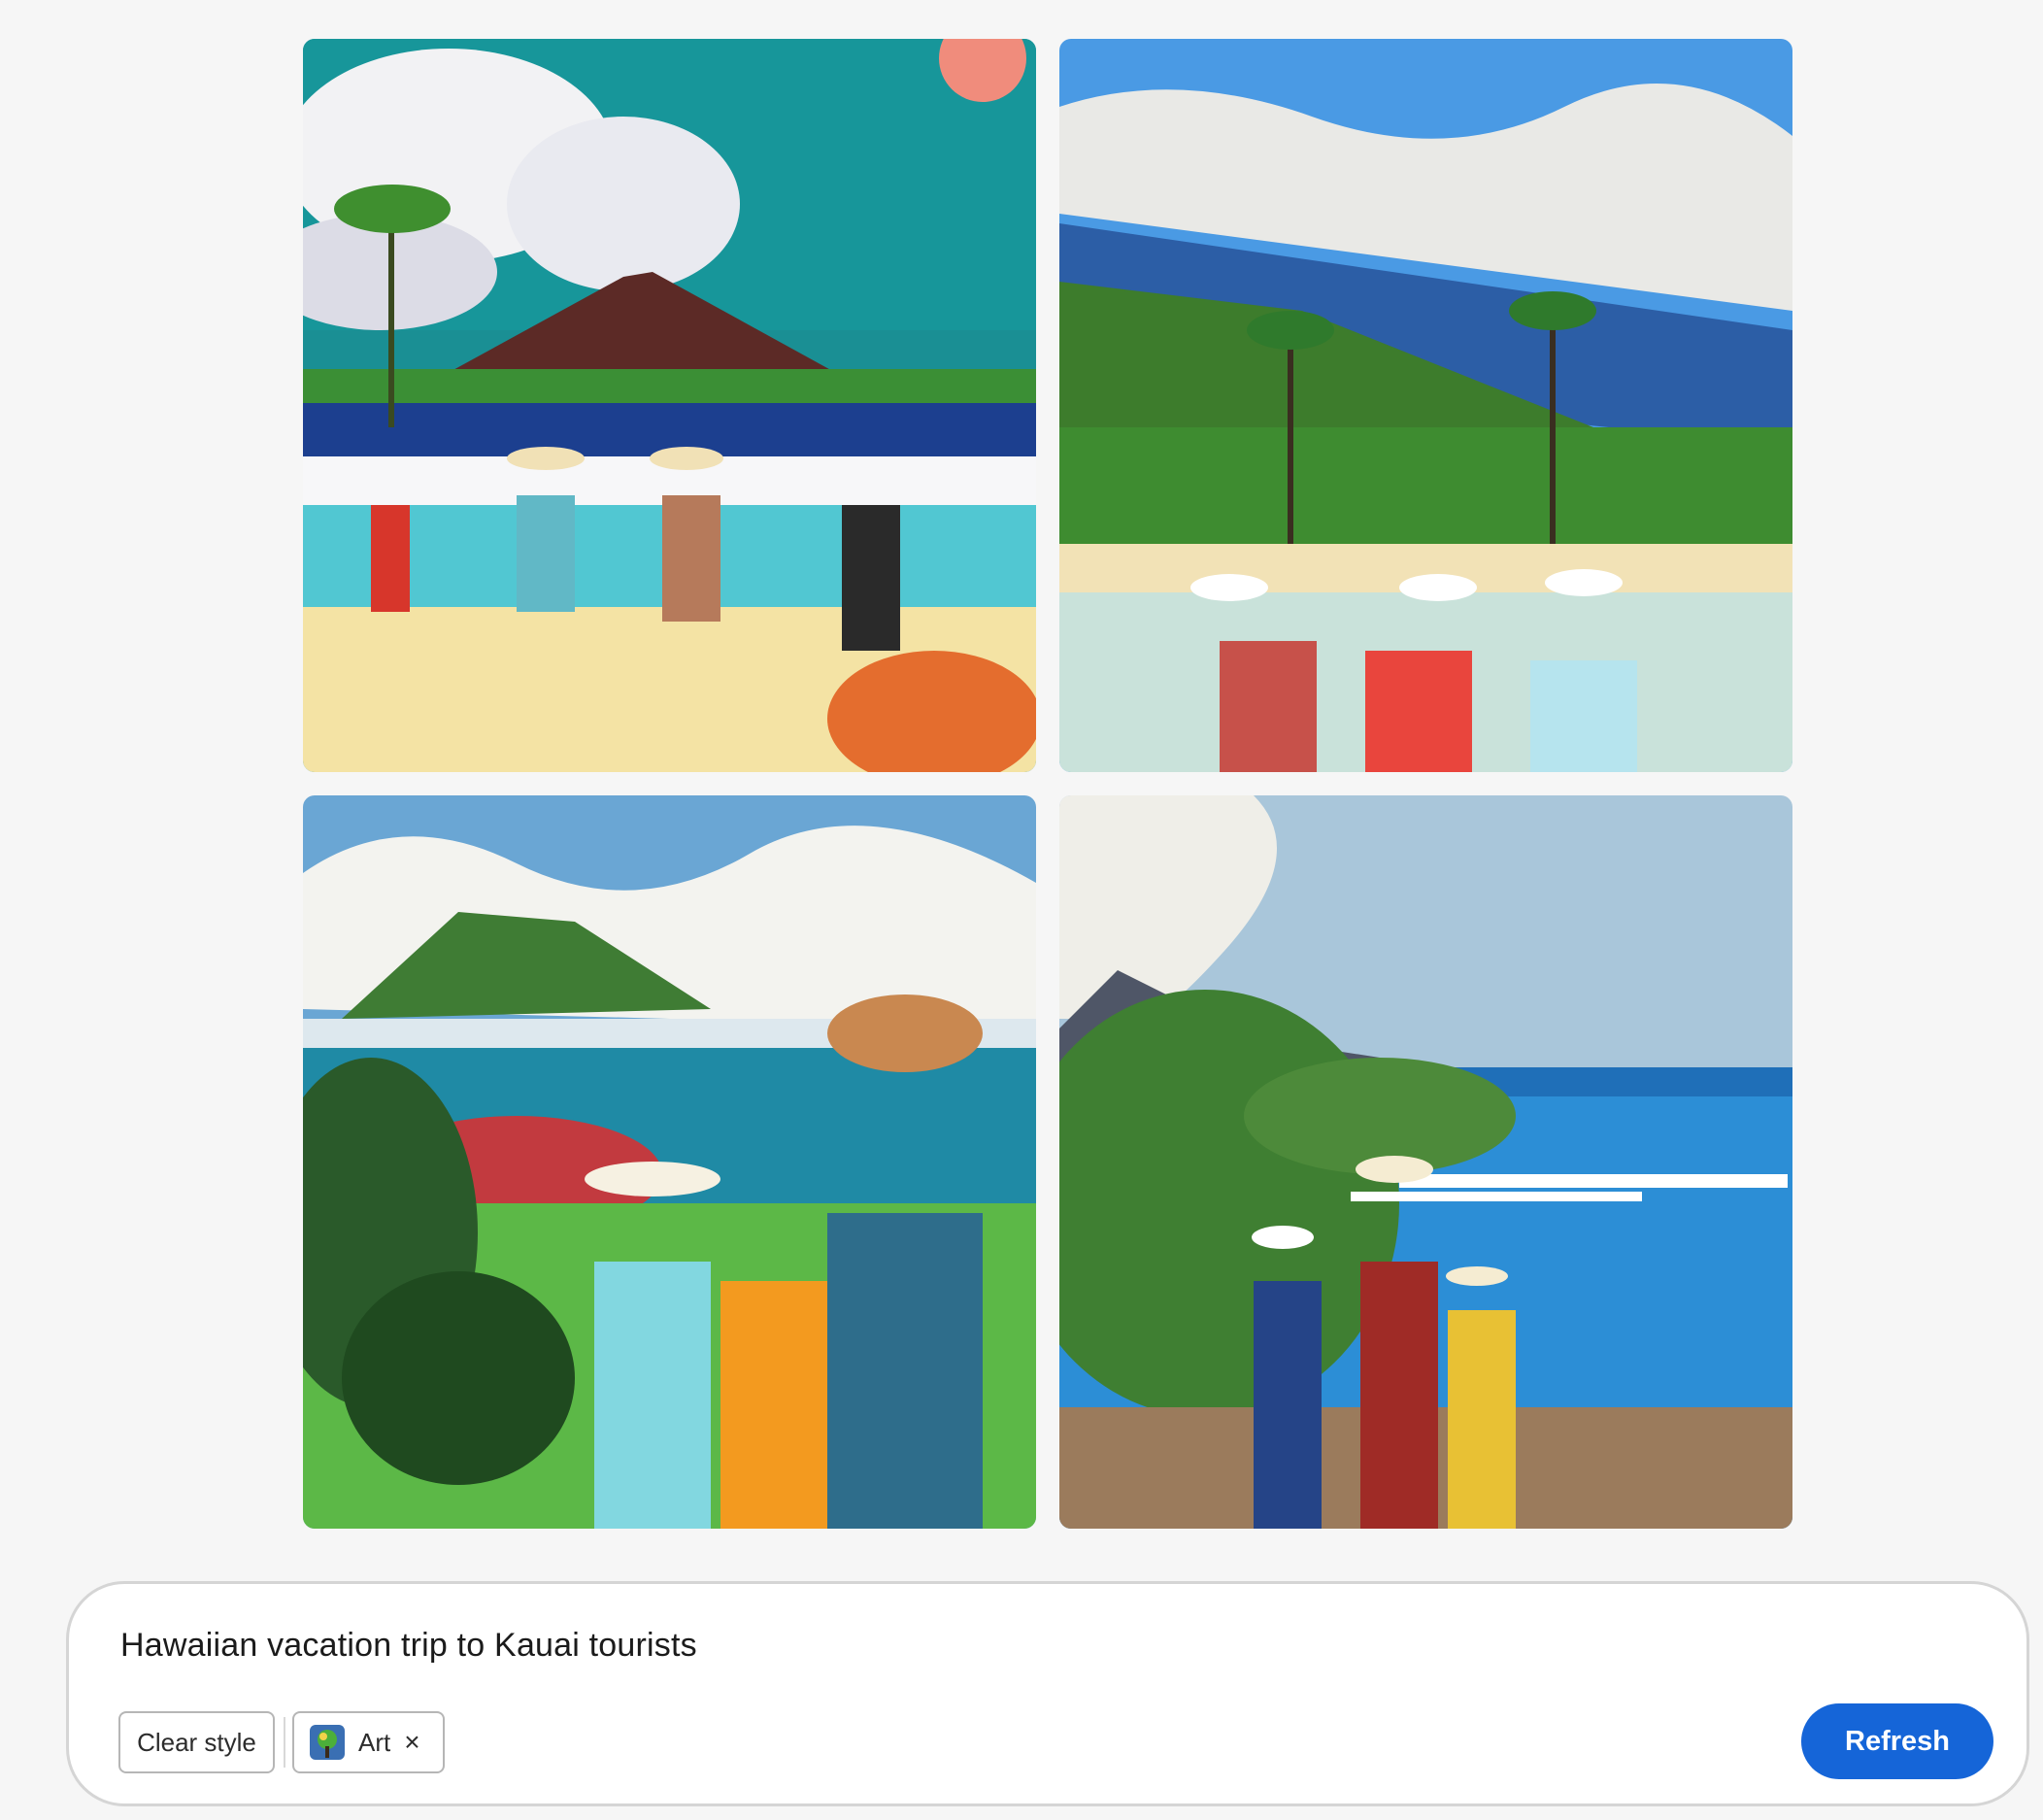 The height and width of the screenshot is (1820, 2043). I want to click on clear-style-button: Clear style, so click(196, 1742).